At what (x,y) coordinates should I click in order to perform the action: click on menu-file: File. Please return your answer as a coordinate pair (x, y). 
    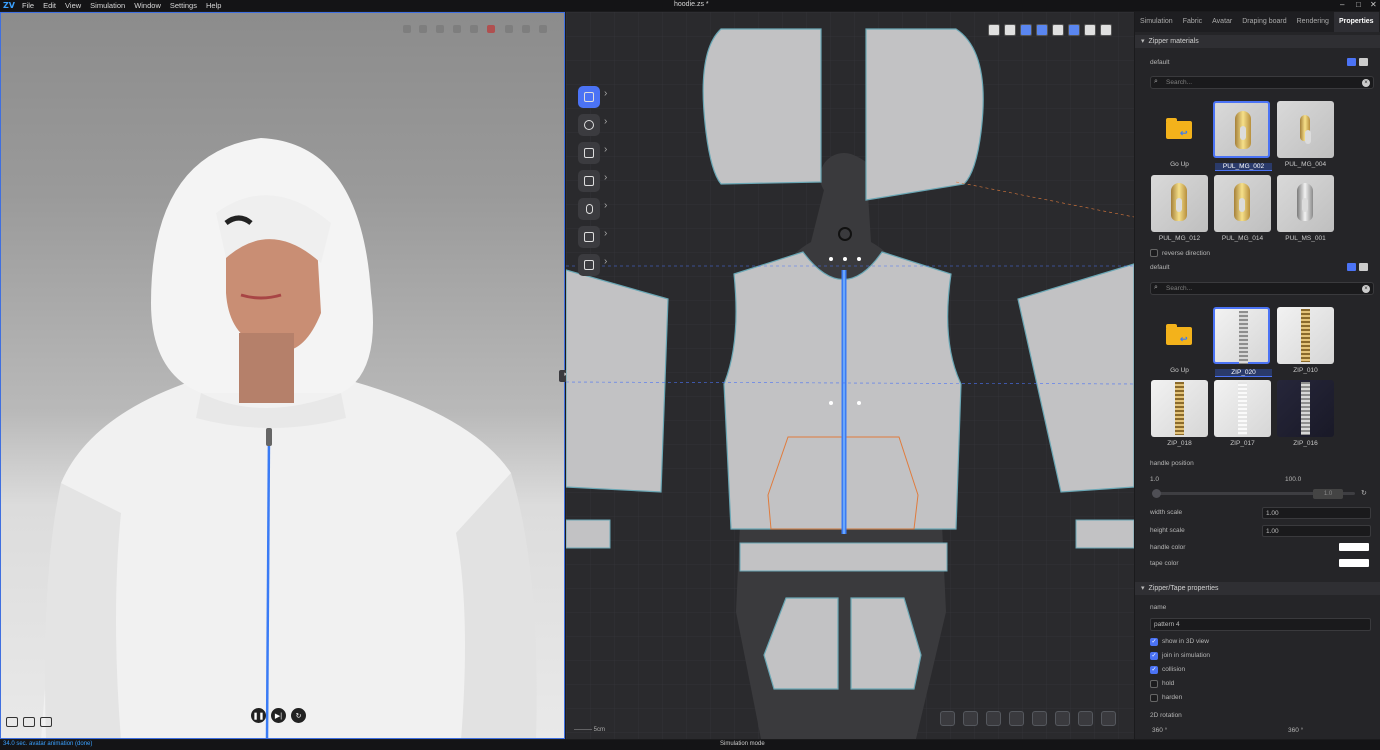
    Looking at the image, I should click on (28, 5).